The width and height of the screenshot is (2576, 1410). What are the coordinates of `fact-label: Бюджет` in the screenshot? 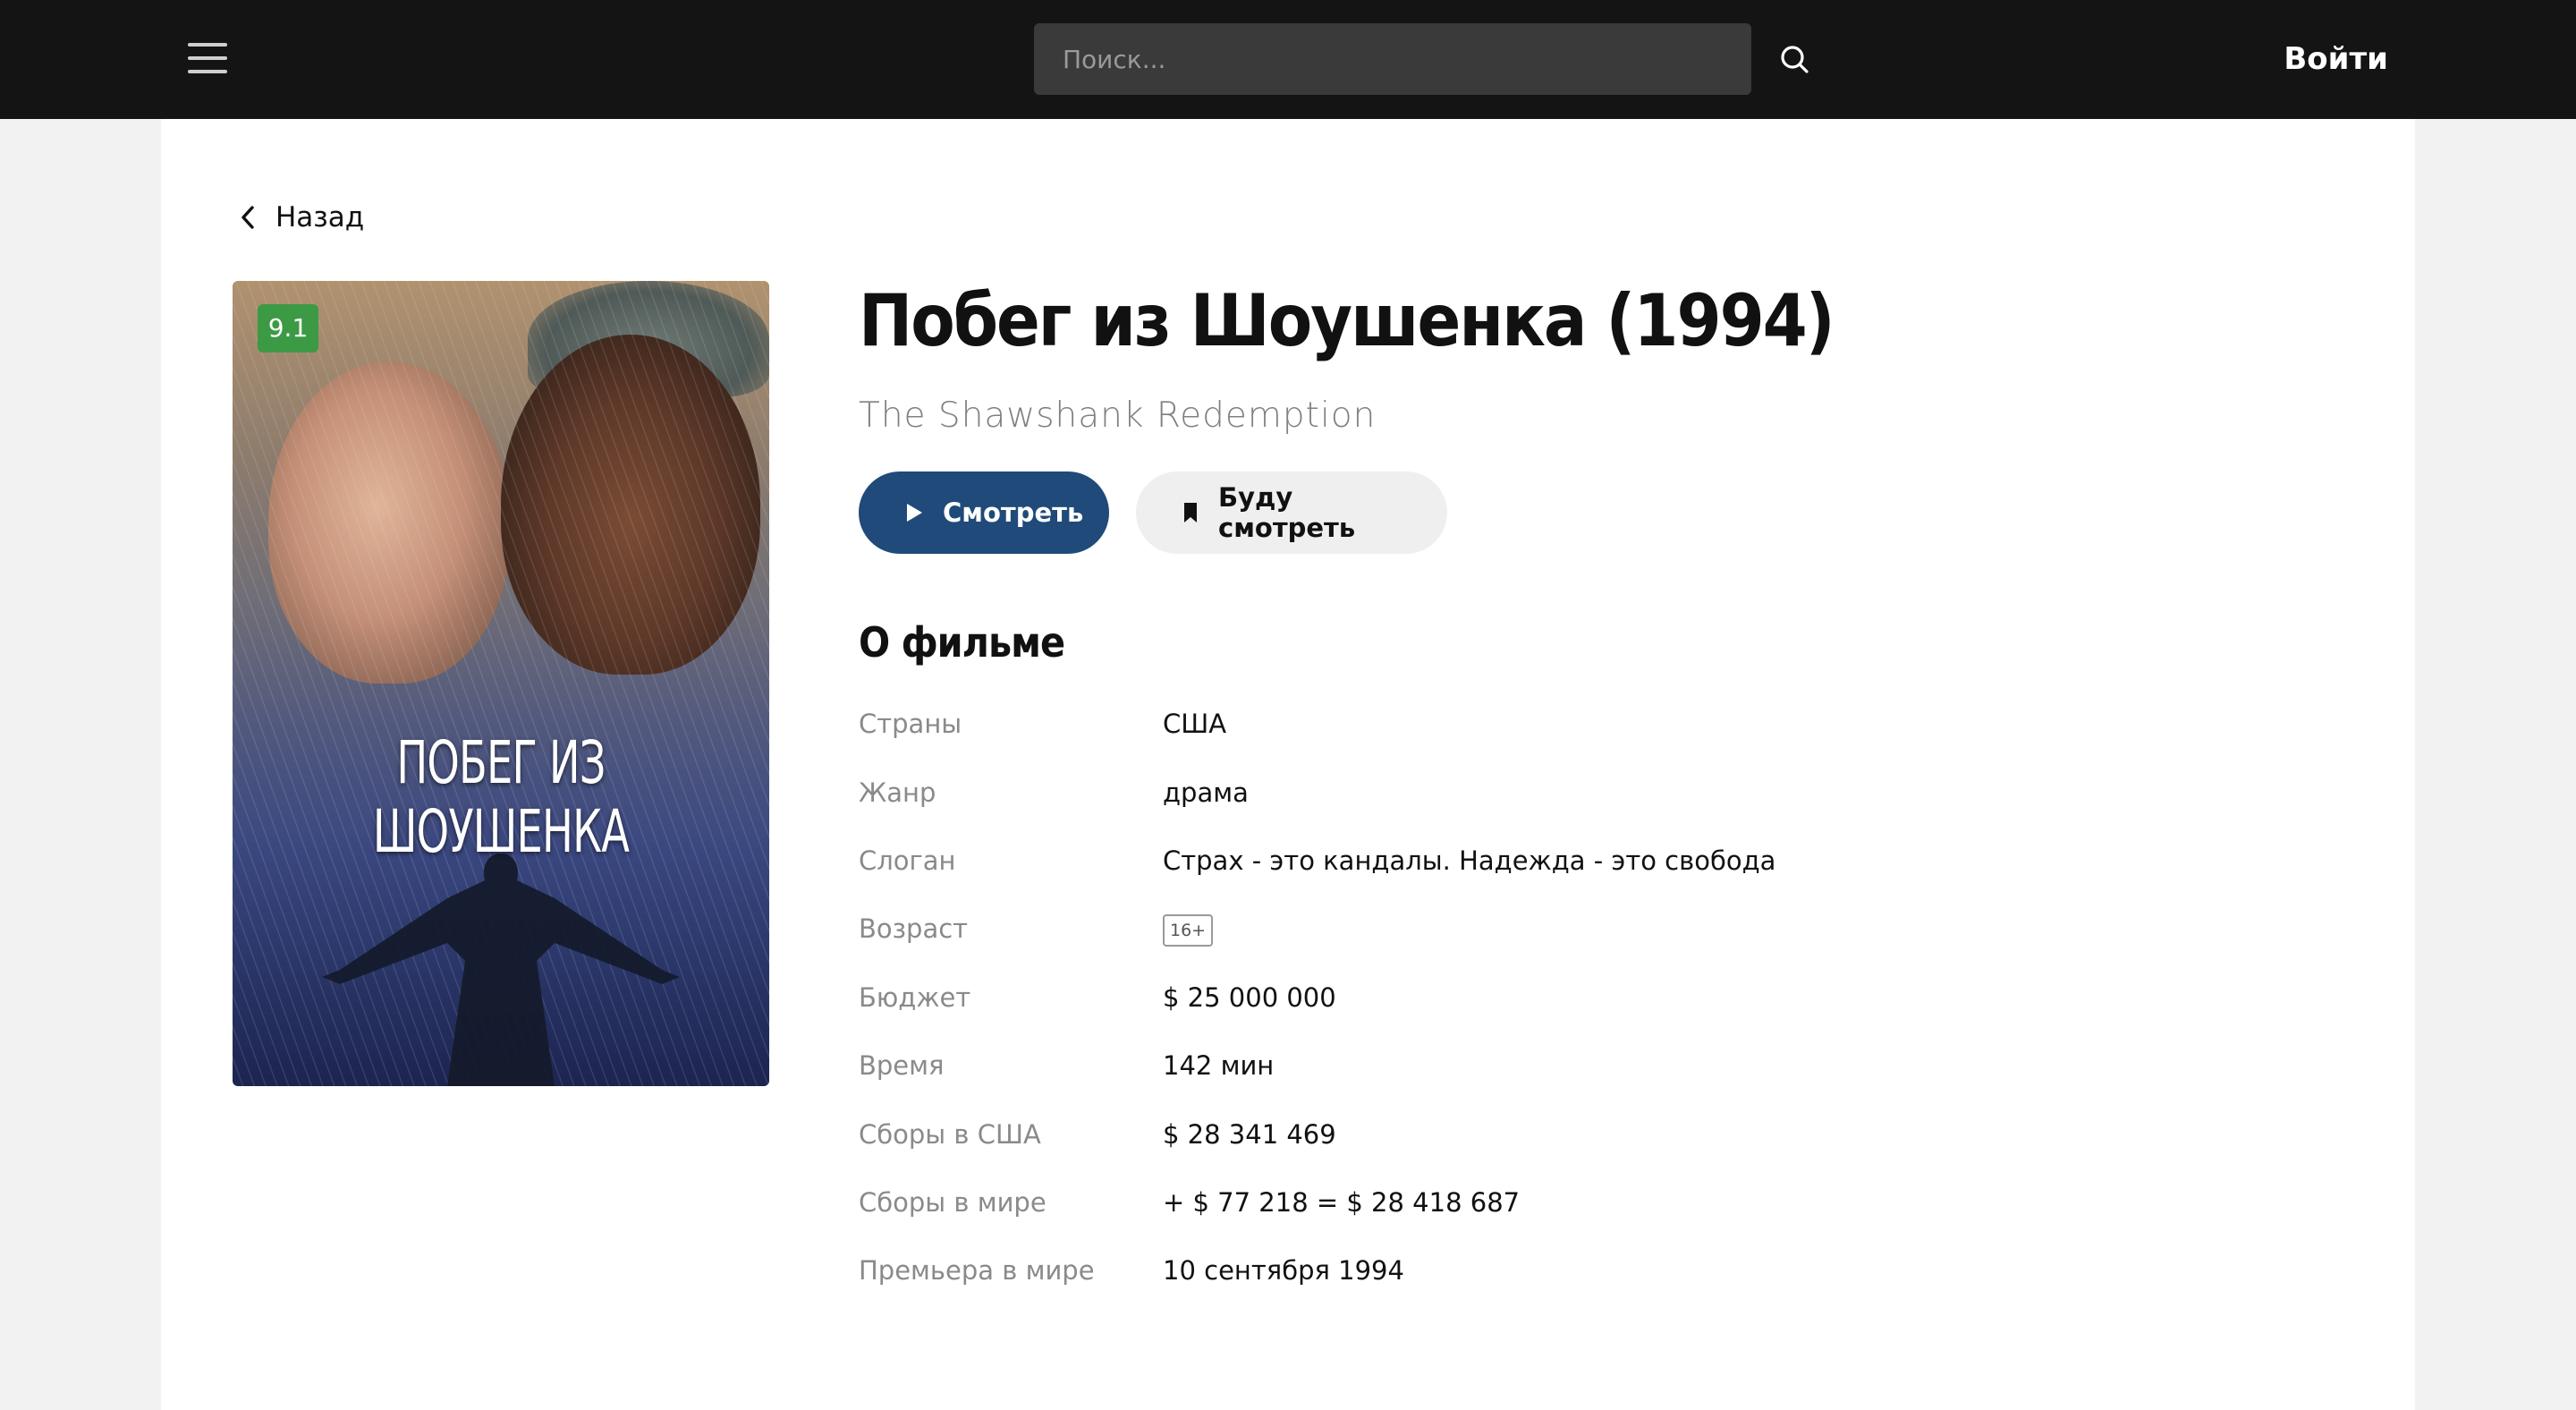 It's located at (915, 997).